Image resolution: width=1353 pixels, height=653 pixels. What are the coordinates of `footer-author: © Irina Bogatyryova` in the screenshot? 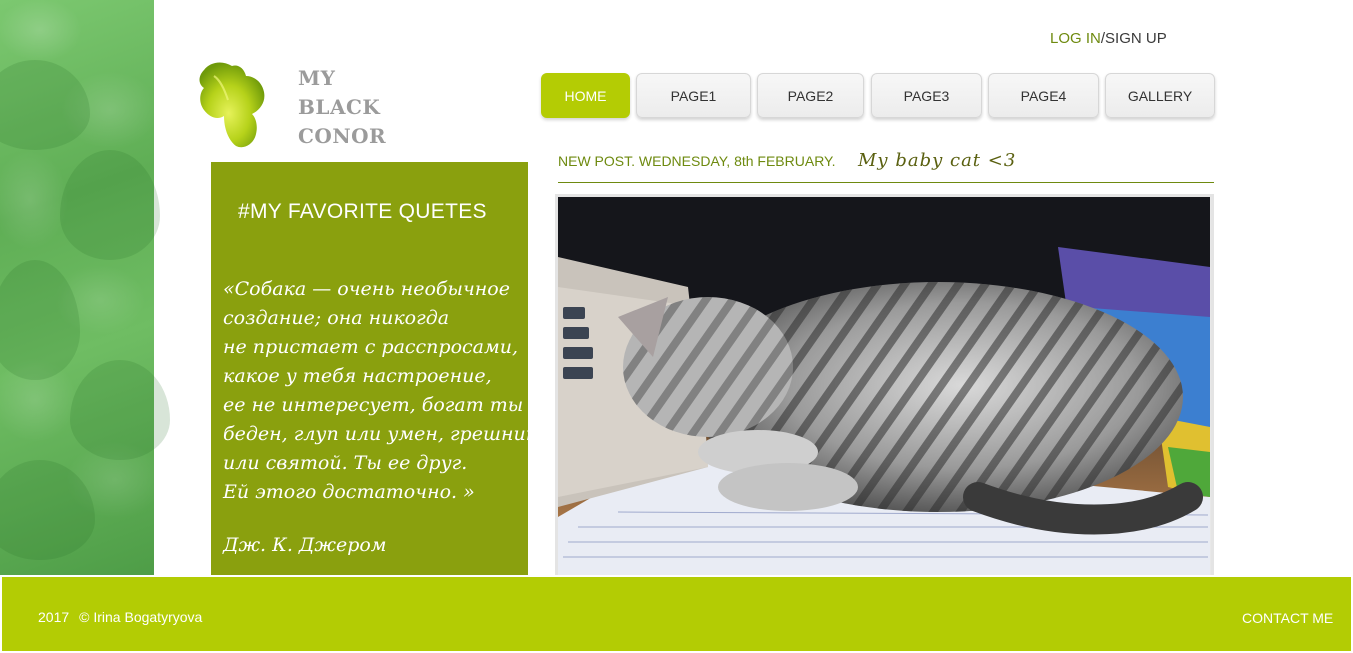 It's located at (141, 617).